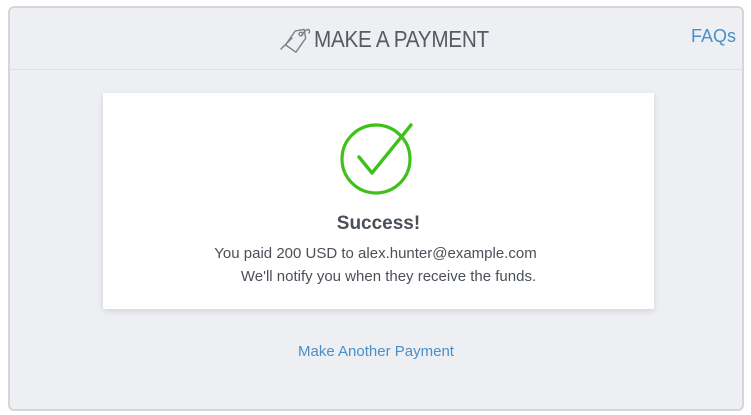 This screenshot has width=751, height=415. Describe the element at coordinates (347, 253) in the screenshot. I see `paid-to: to` at that location.